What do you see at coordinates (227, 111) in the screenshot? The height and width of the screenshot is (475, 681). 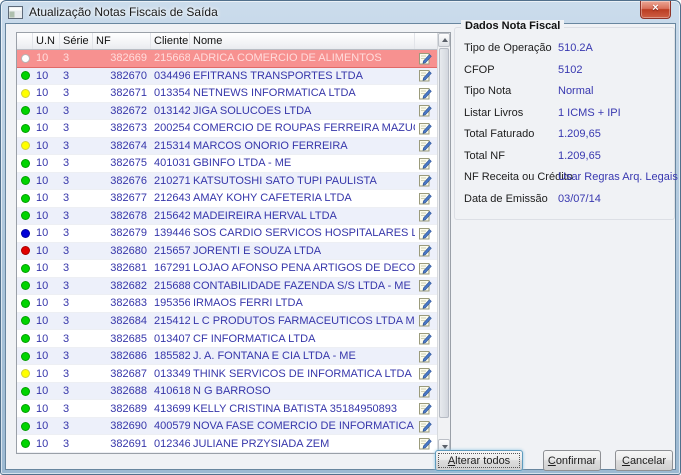 I see `table-row: 10 3 382672 013142 JIGA SOLUCOES LTDA` at bounding box center [227, 111].